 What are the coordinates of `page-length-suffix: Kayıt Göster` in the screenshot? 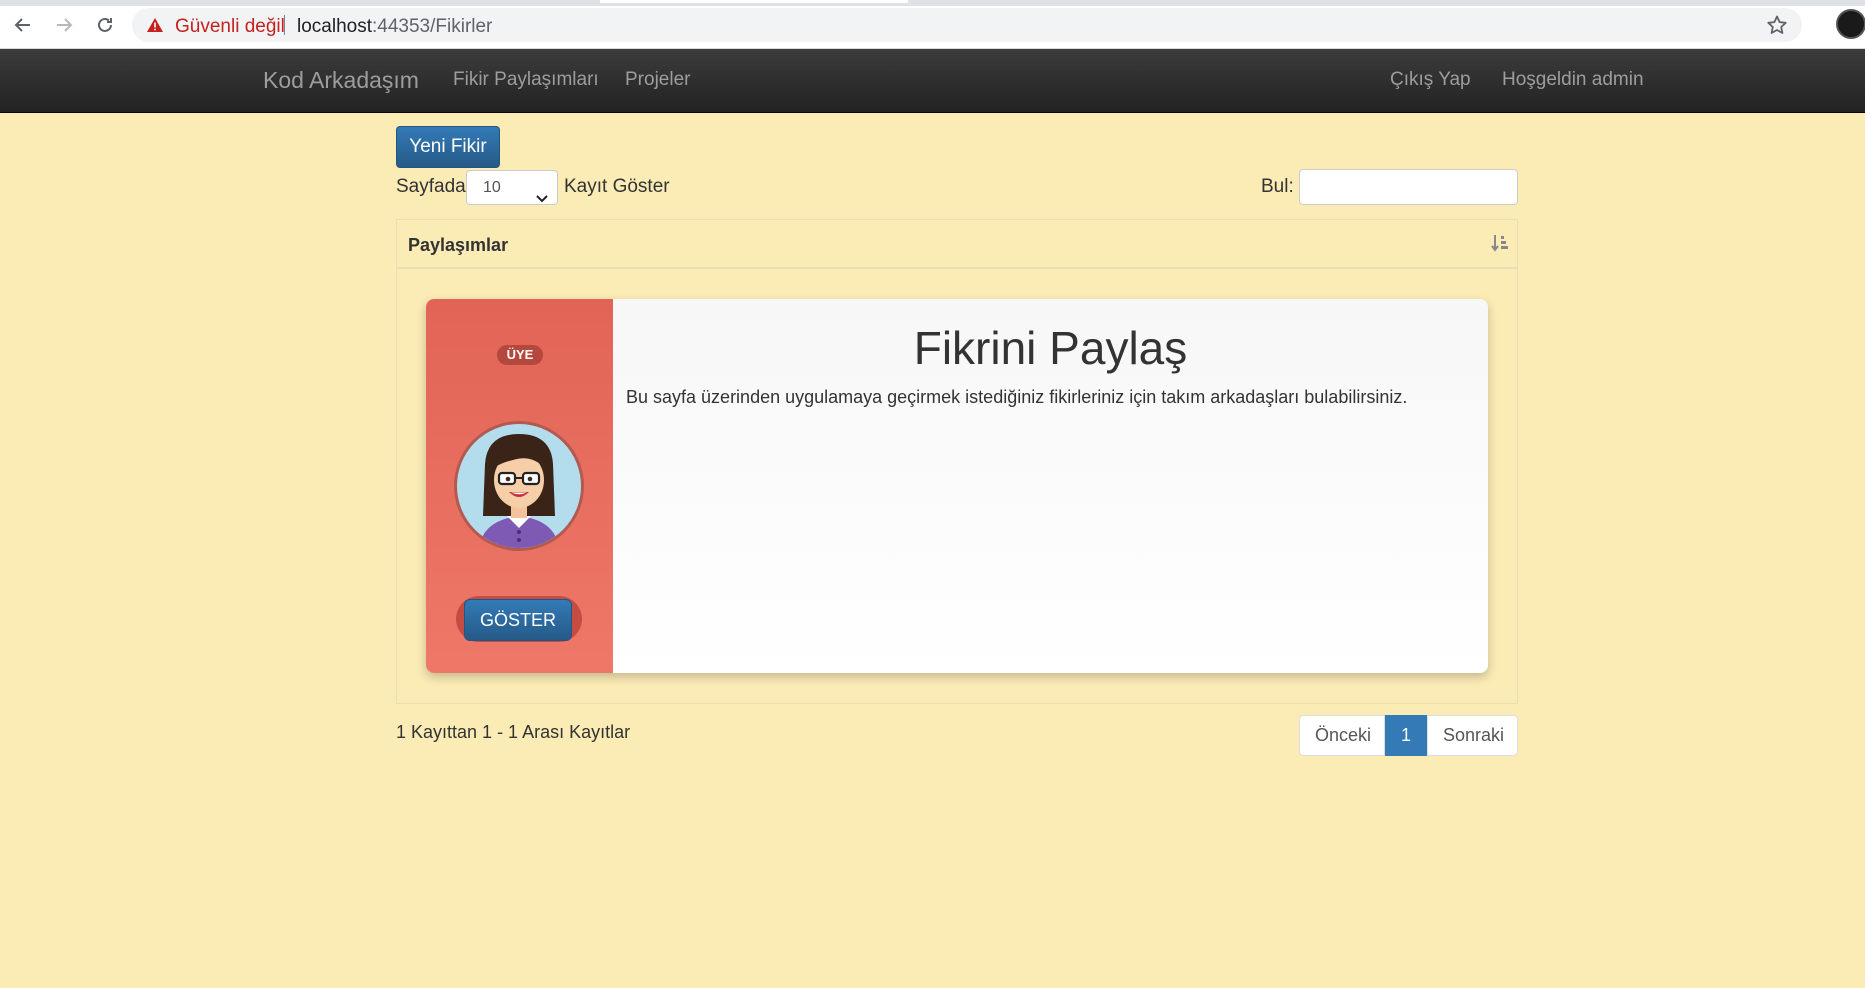 It's located at (617, 186).